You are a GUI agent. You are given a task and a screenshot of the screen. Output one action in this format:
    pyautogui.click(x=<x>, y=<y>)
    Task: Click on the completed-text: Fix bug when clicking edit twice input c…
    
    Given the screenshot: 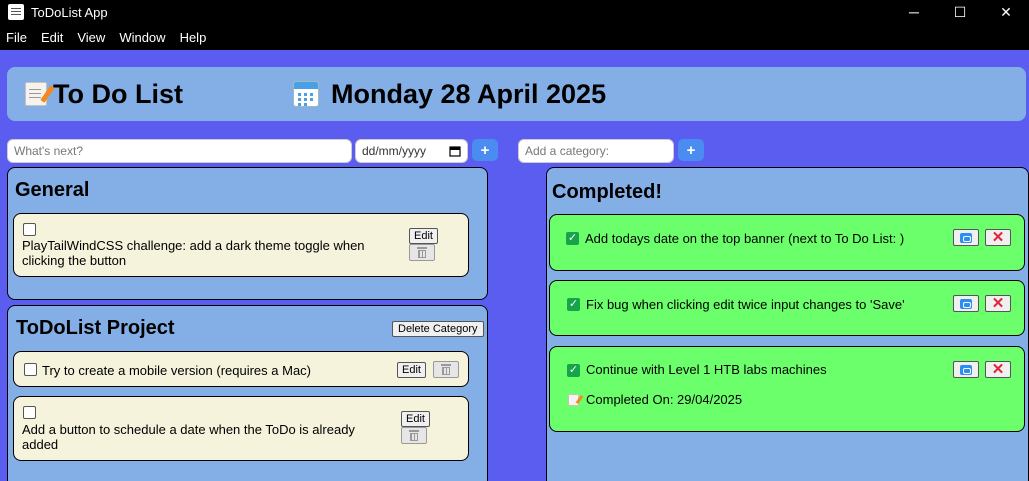 What is the action you would take?
    pyautogui.click(x=745, y=304)
    